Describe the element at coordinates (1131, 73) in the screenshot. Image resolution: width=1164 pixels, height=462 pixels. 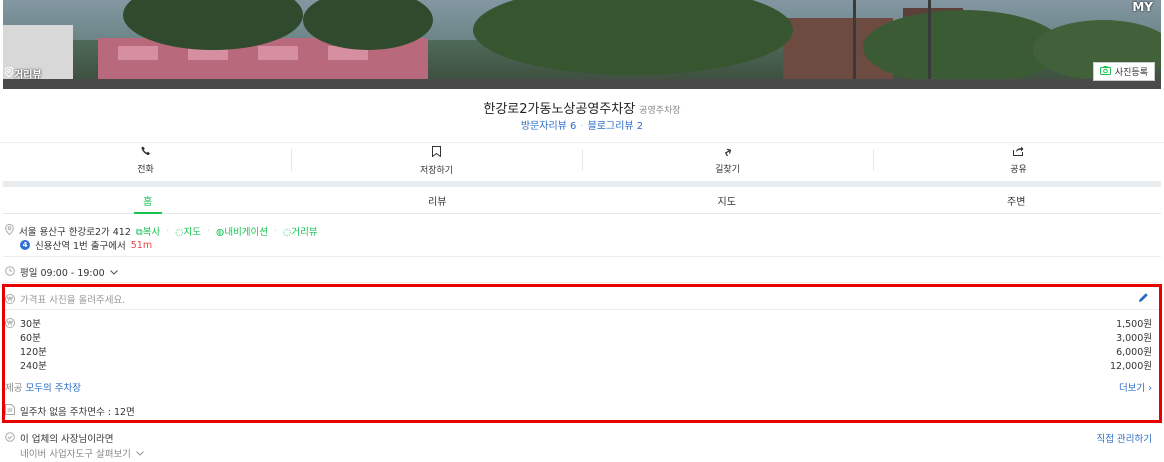
I see `add-photo-label: 사진등록` at that location.